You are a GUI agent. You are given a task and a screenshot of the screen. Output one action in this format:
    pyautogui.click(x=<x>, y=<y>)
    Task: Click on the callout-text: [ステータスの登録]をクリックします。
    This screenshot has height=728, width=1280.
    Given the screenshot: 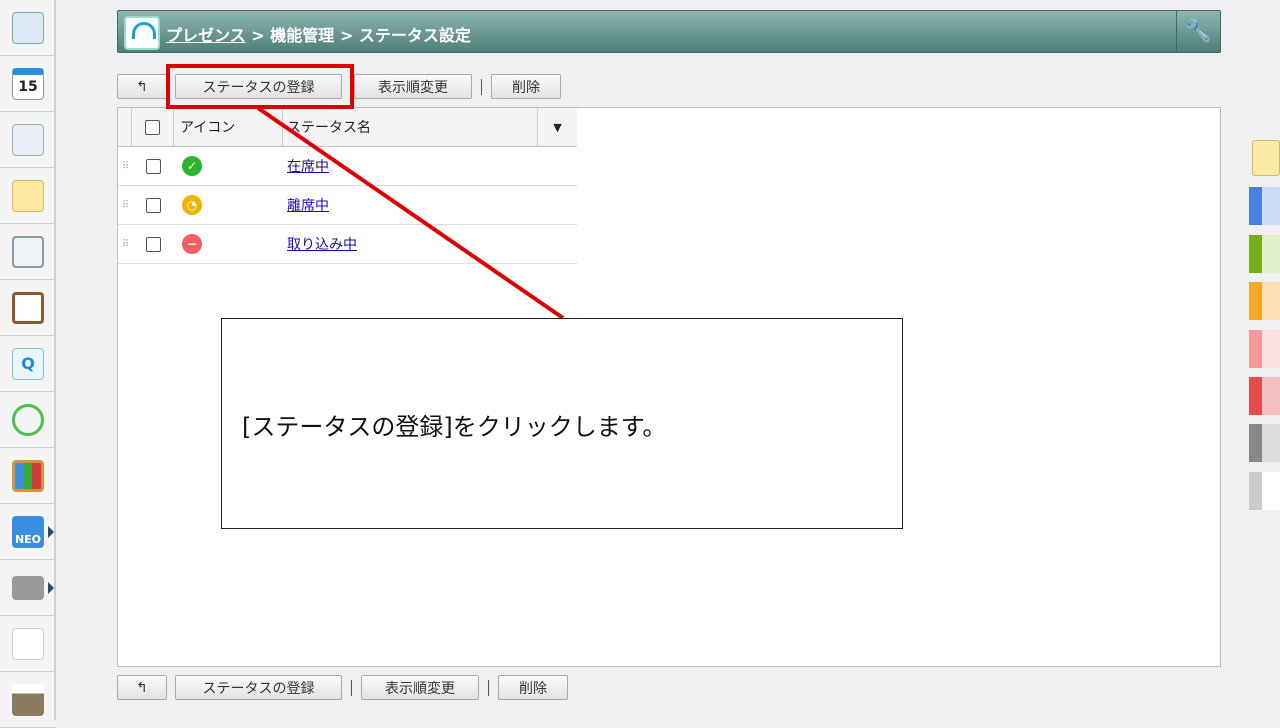 What is the action you would take?
    pyautogui.click(x=454, y=427)
    